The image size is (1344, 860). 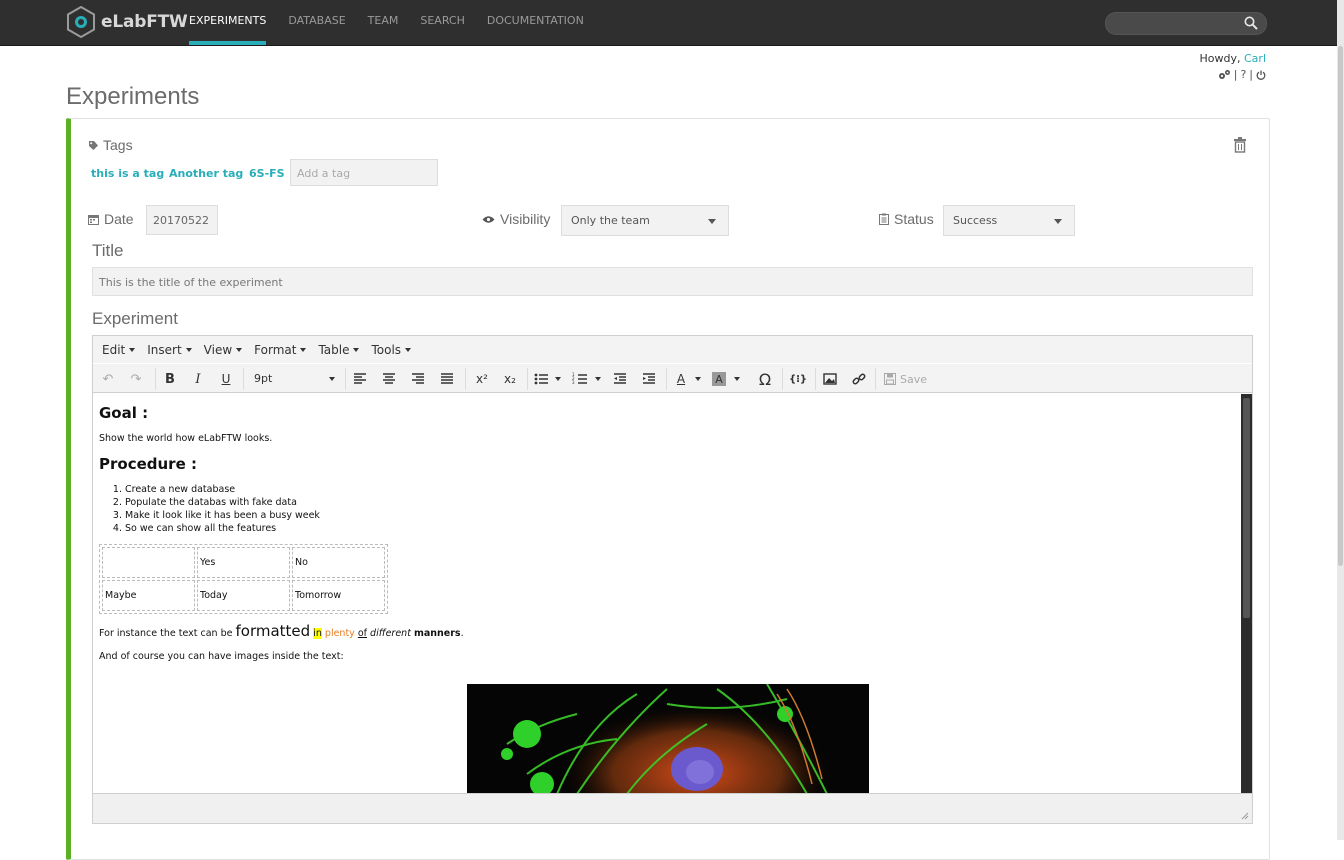 I want to click on visibility-value: Only the team, so click(x=610, y=220).